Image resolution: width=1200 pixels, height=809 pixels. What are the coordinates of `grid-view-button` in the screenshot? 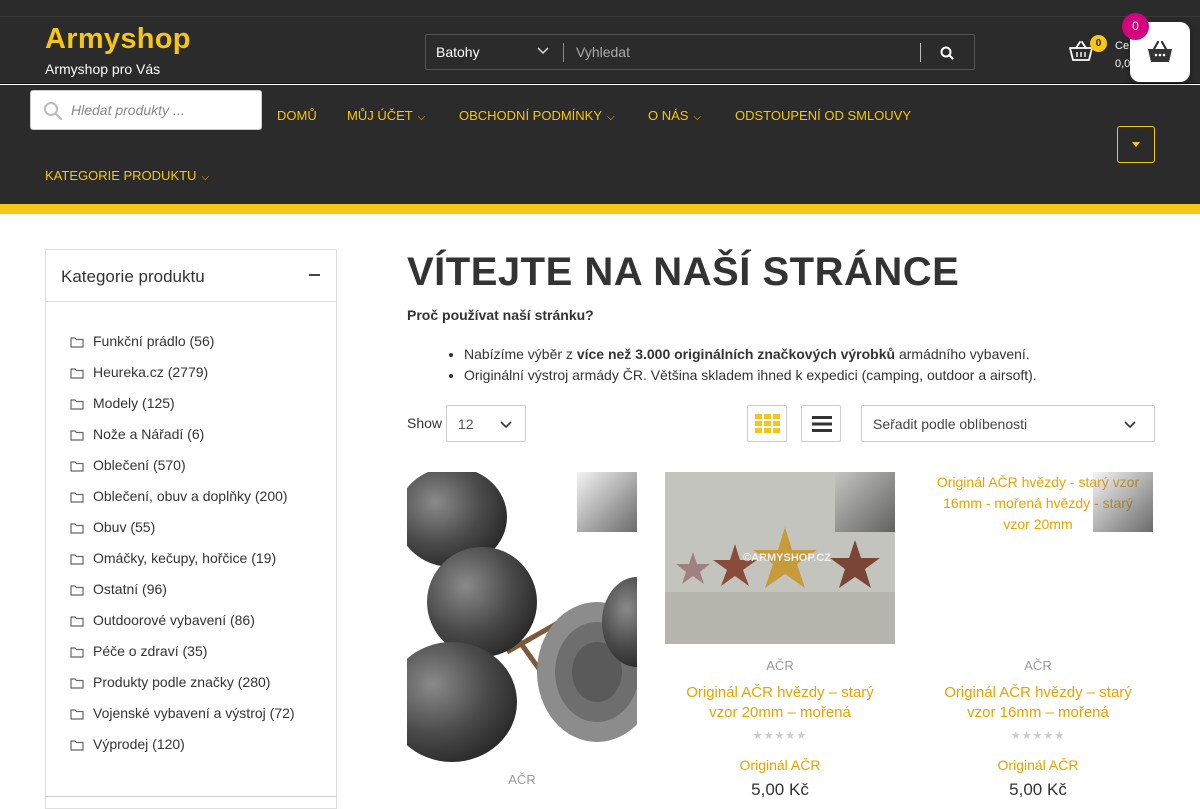 It's located at (767, 423).